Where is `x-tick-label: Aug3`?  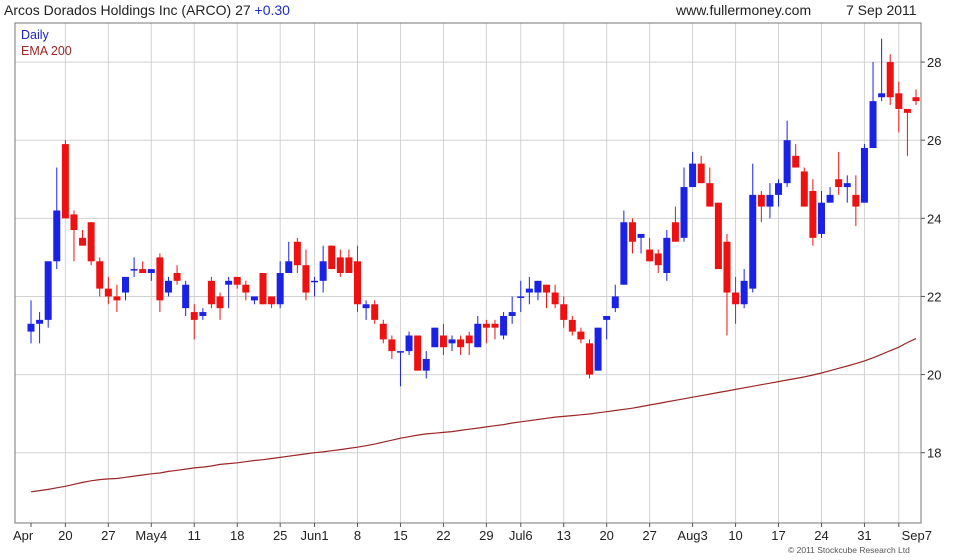 x-tick-label: Aug3 is located at coordinates (692, 535).